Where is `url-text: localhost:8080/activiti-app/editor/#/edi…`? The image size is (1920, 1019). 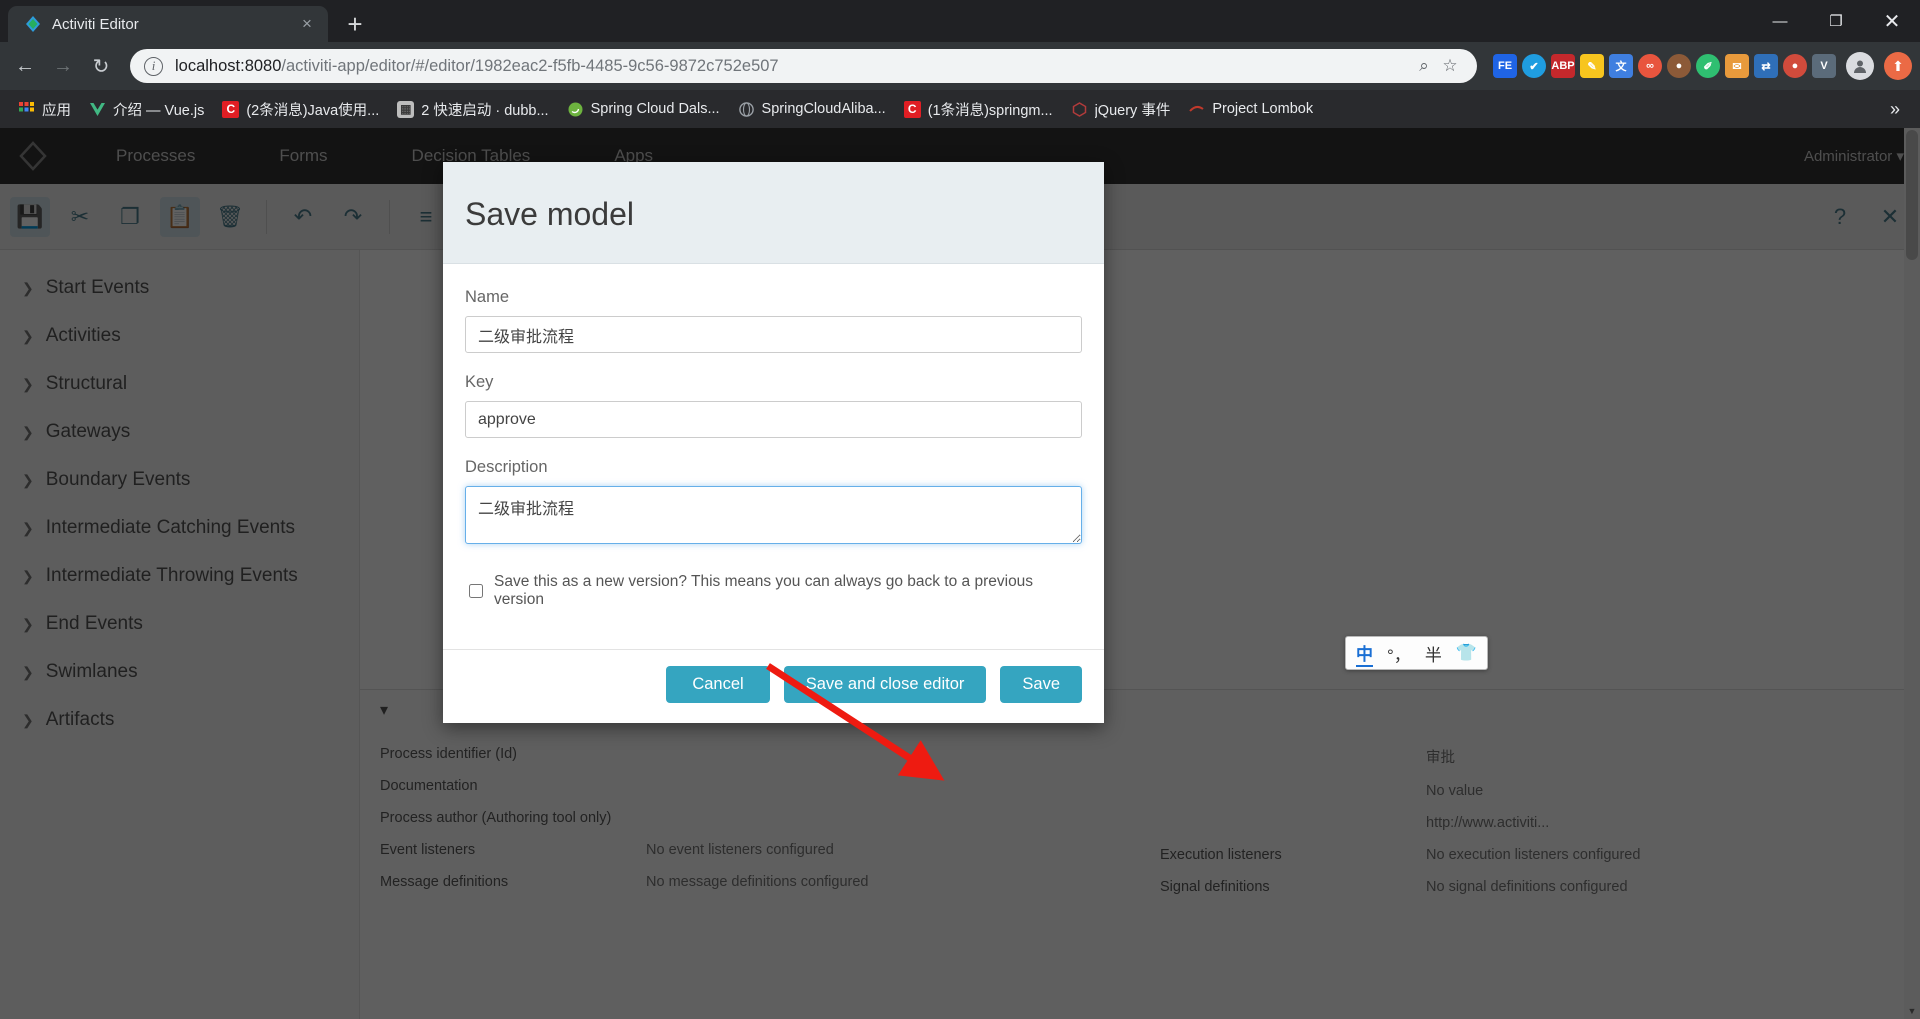 url-text: localhost:8080/activiti-app/editor/#/edi… is located at coordinates (793, 66).